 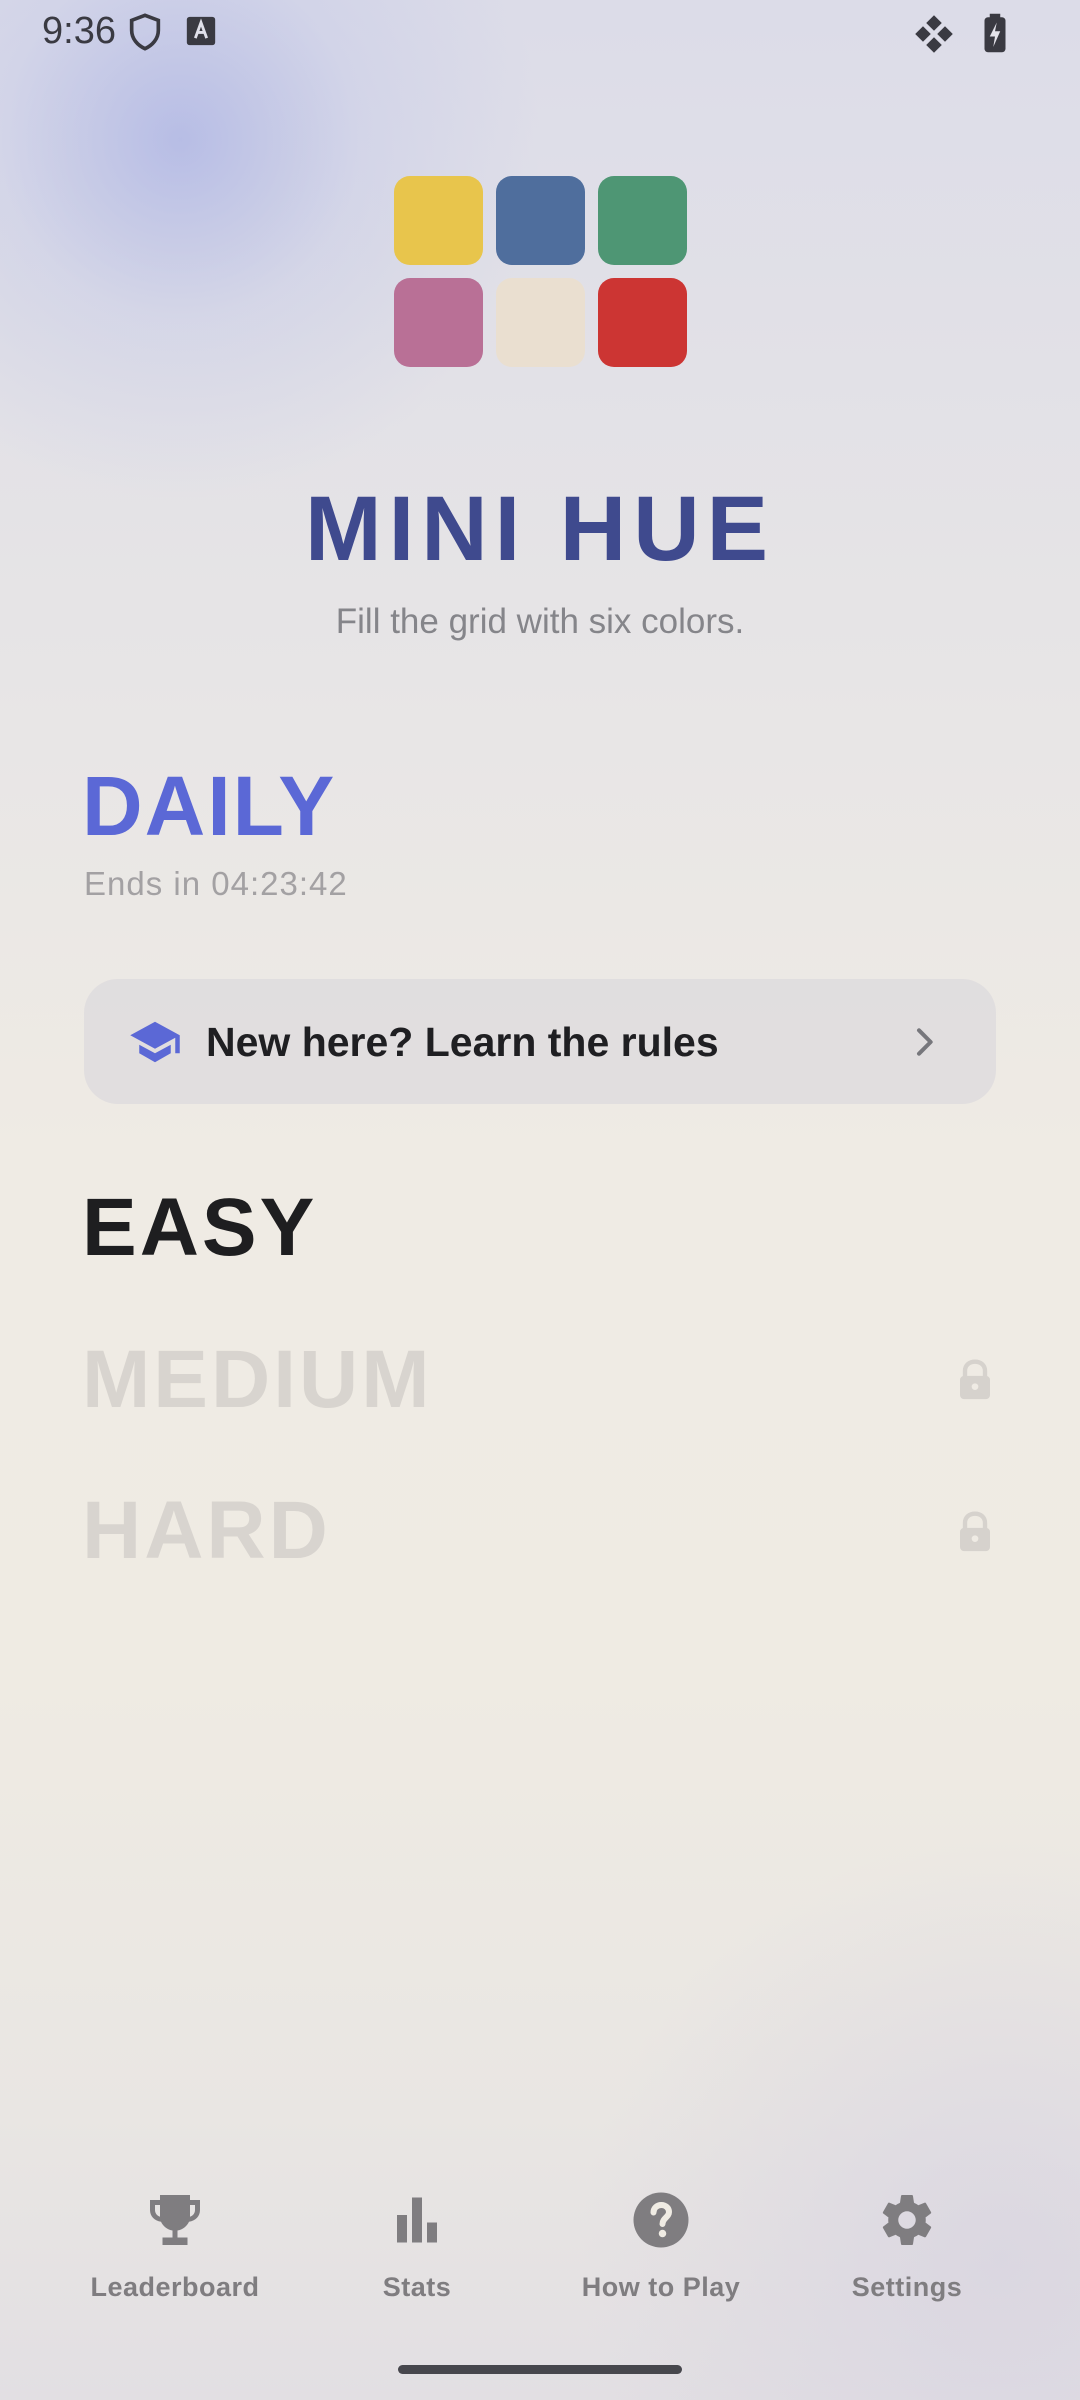 I want to click on learn-rules-button: New here? Learn the rules, so click(x=540, y=1041).